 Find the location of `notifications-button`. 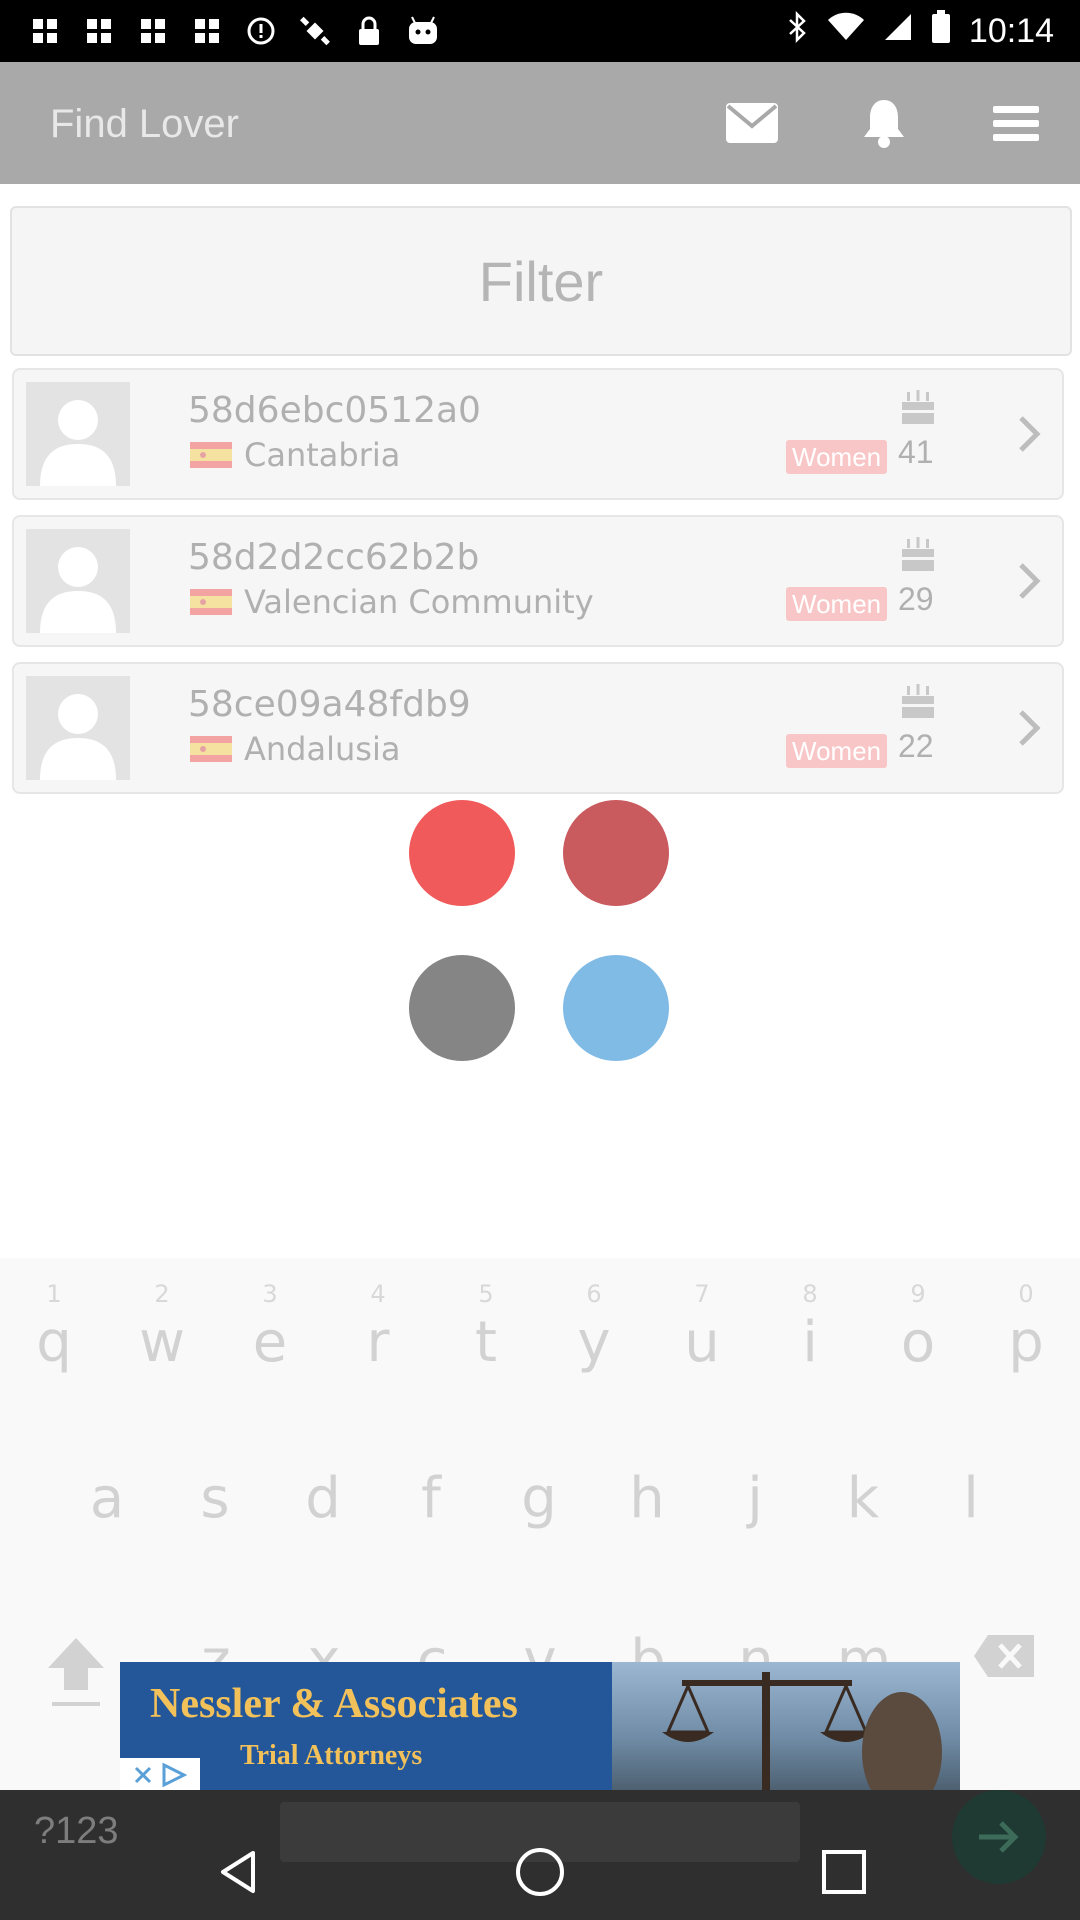

notifications-button is located at coordinates (884, 123).